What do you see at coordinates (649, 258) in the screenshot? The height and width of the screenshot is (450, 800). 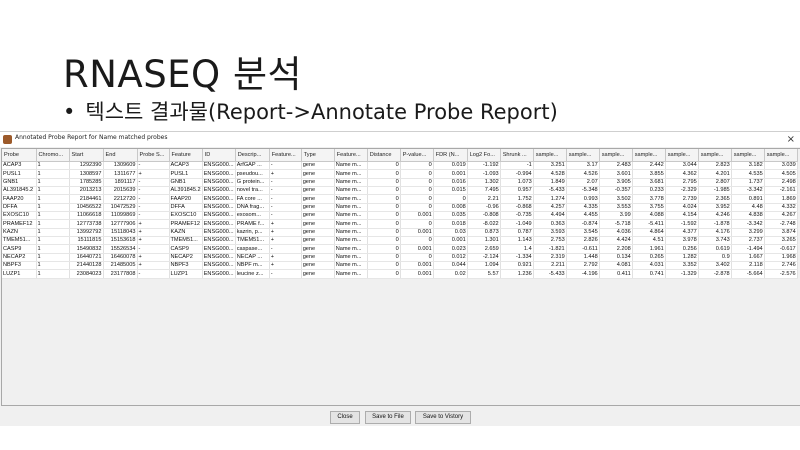 I see `table-cell: 0.265` at bounding box center [649, 258].